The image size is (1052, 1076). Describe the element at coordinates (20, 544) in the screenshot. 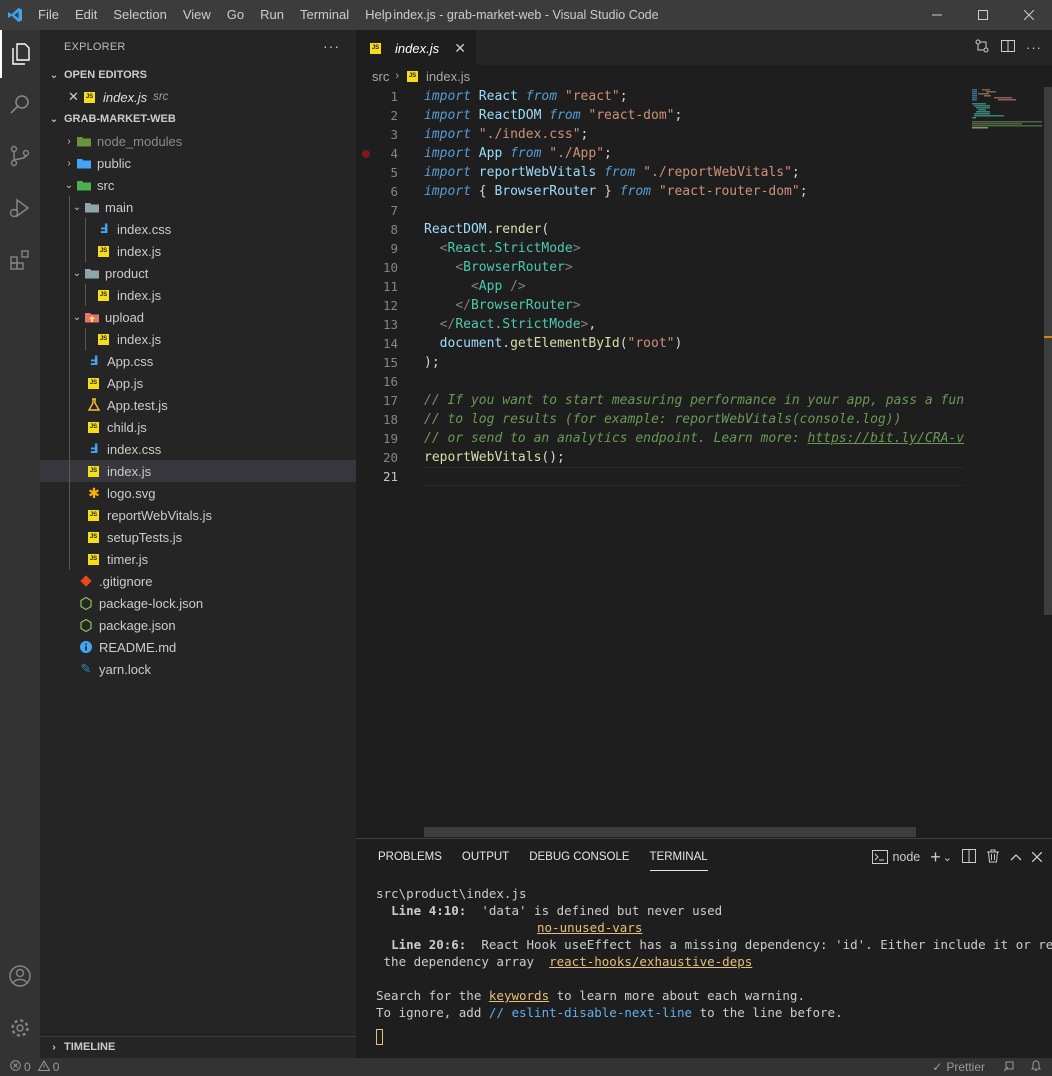

I see `activity-bar` at that location.